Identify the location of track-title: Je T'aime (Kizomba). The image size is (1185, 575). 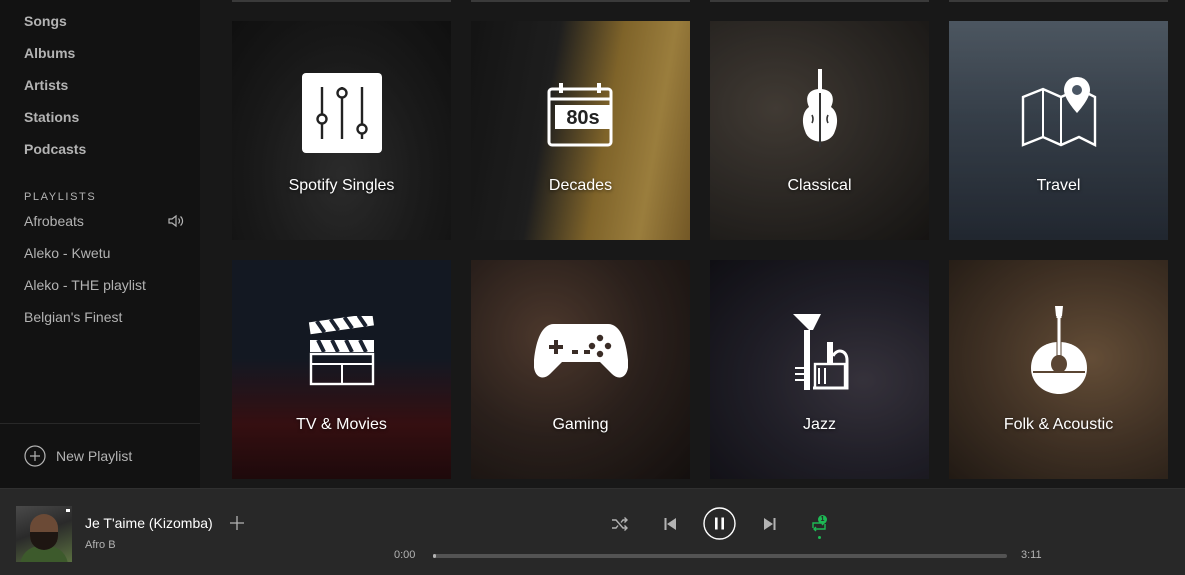
(149, 523).